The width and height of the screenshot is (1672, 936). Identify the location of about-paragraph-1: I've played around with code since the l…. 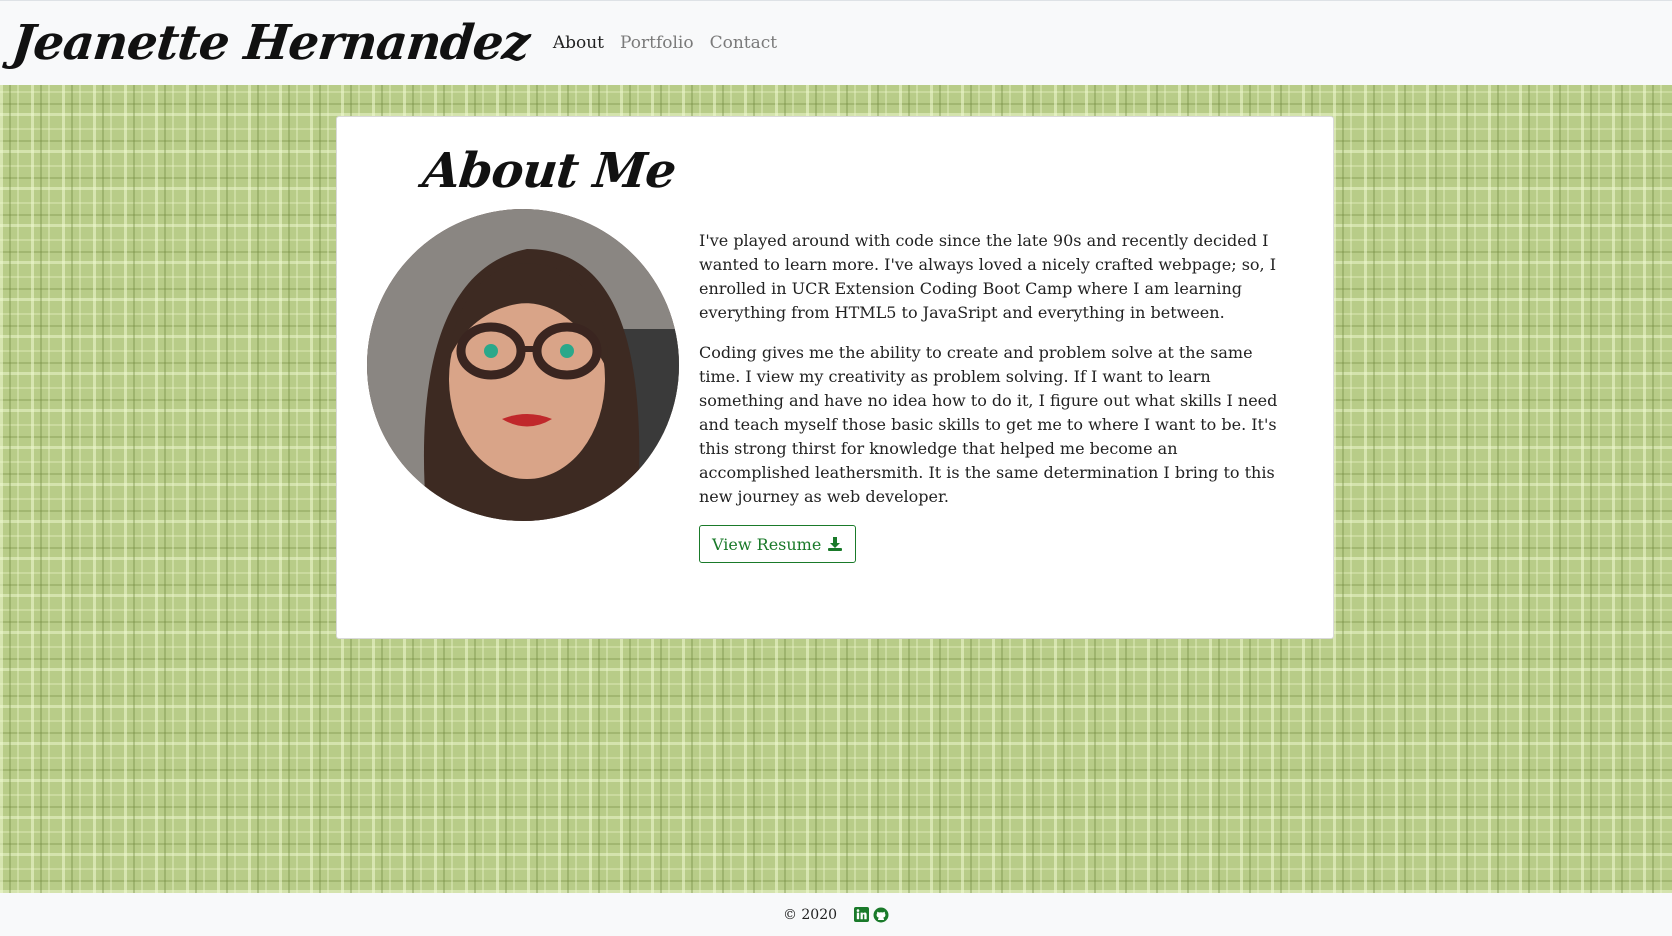
(988, 276).